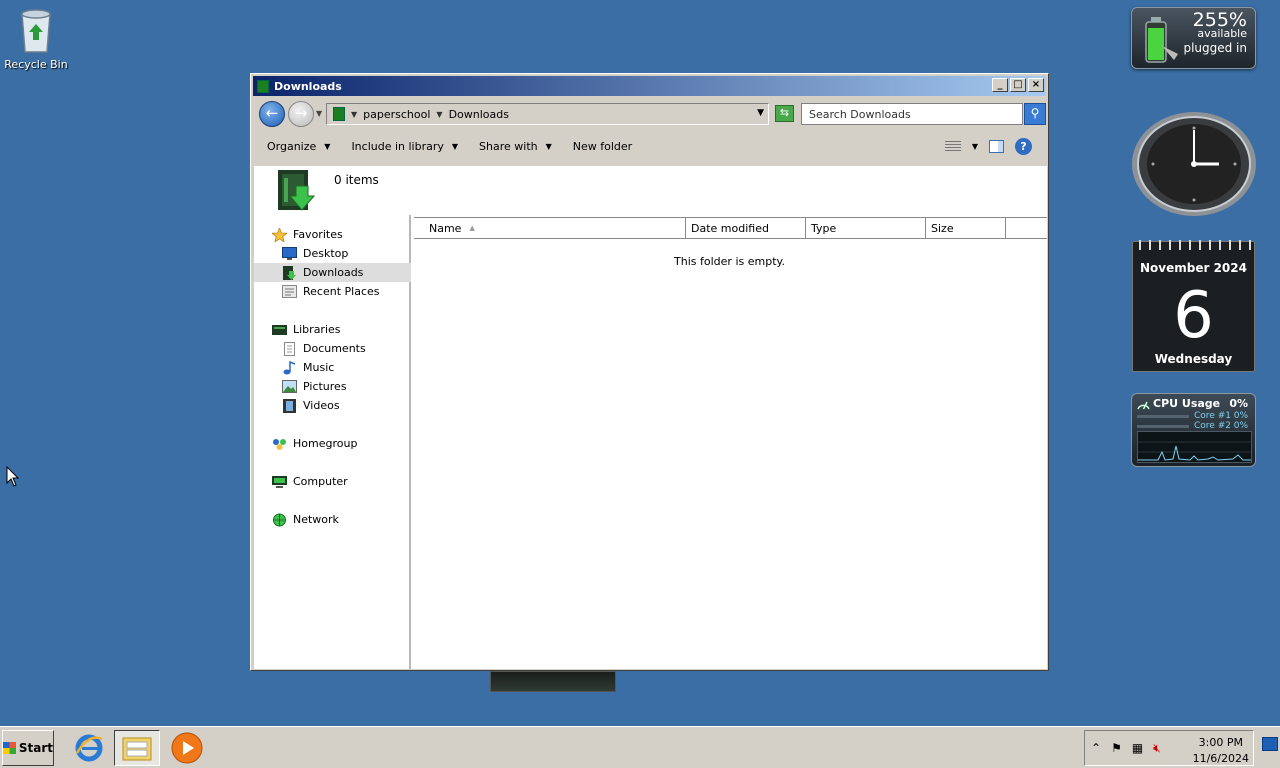  Describe the element at coordinates (1000, 85) in the screenshot. I see `minimize-button: _` at that location.